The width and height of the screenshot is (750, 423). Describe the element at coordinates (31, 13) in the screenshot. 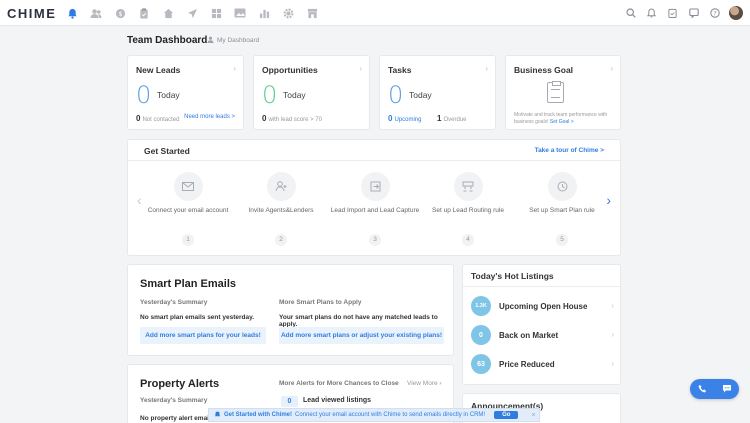

I see `chime-logo: CHIME` at that location.